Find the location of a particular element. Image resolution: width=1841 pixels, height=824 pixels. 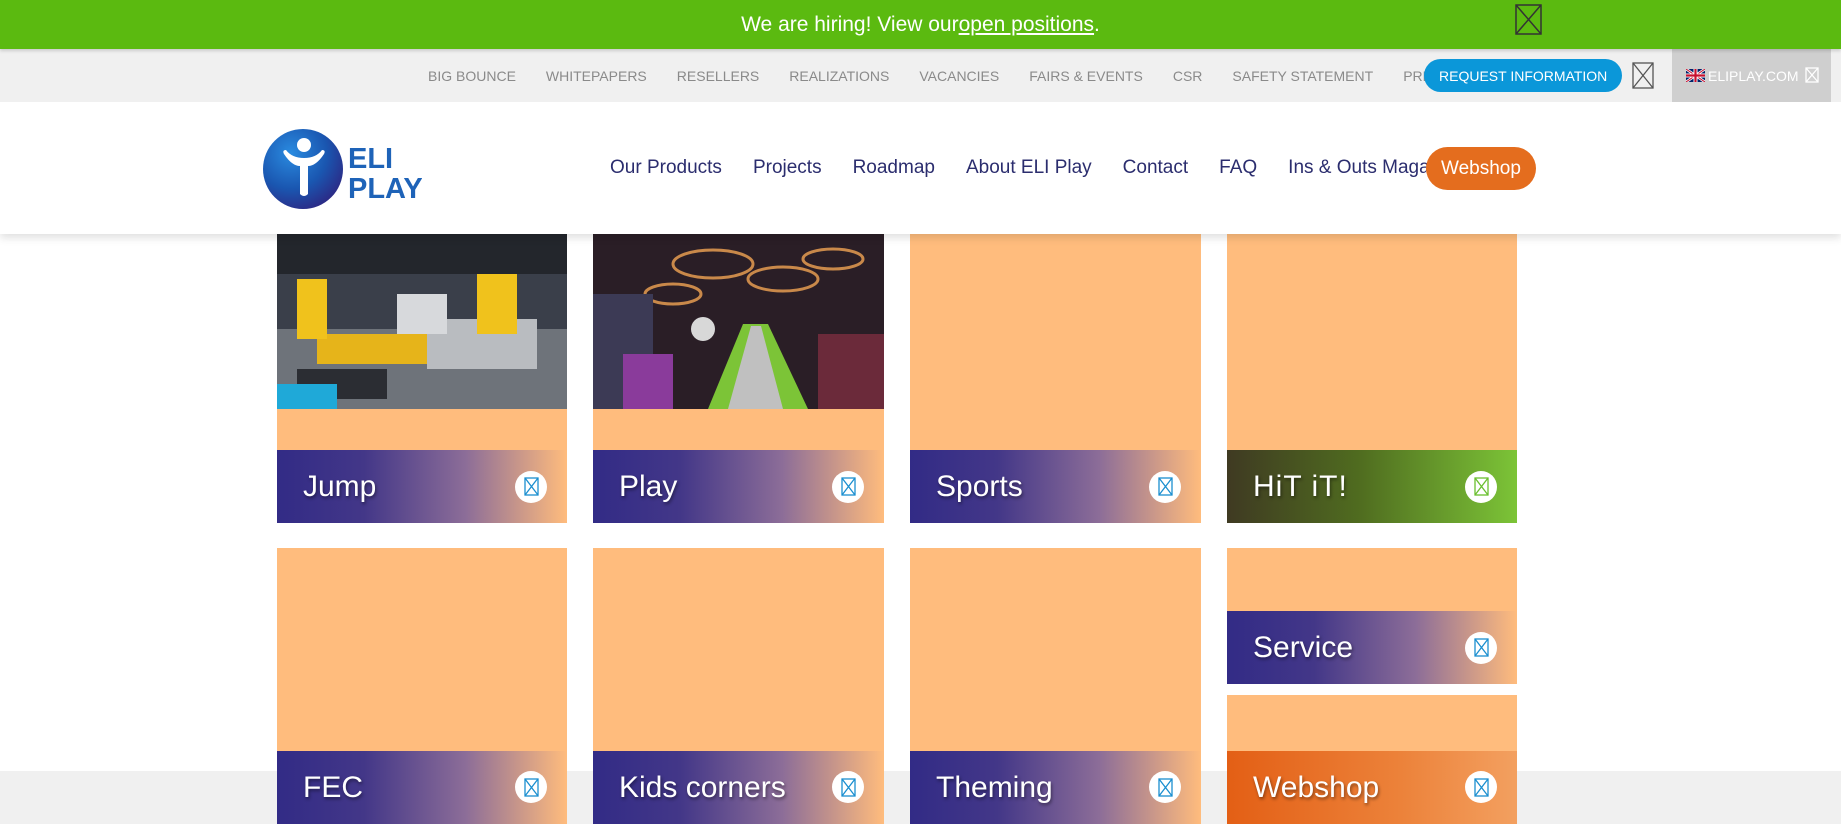

tile-service: Service is located at coordinates (1372, 616).